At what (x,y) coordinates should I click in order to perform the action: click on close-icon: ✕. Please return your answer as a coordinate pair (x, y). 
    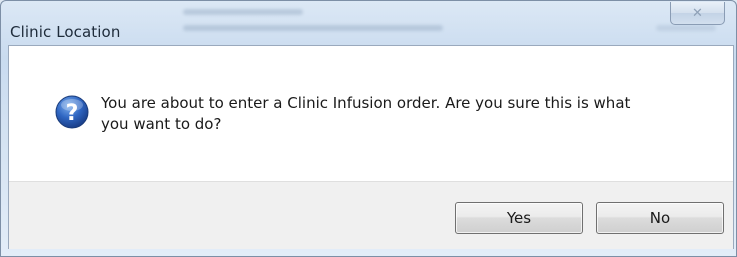
    Looking at the image, I should click on (697, 13).